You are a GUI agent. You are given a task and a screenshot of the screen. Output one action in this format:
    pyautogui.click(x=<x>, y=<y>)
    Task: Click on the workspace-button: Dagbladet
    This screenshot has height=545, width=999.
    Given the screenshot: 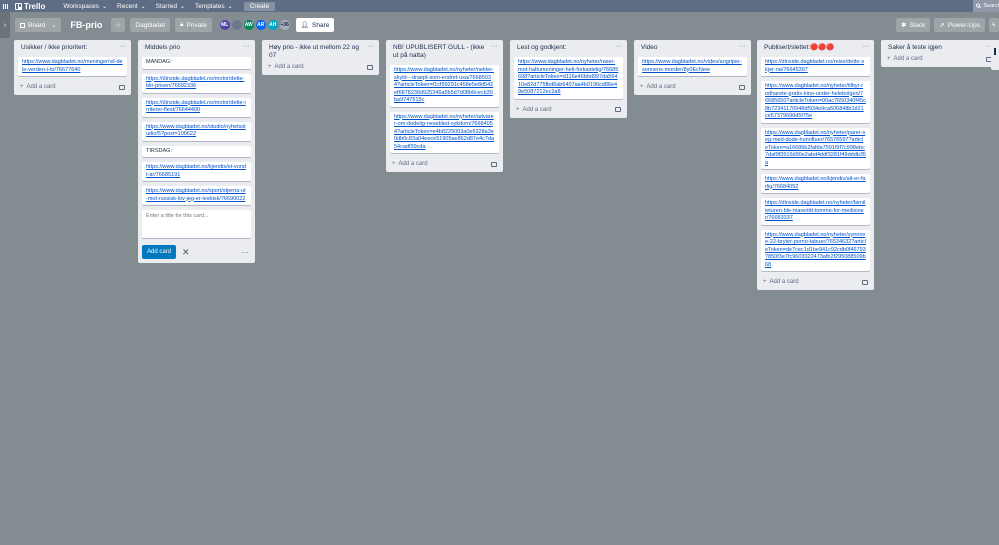 What is the action you would take?
    pyautogui.click(x=150, y=25)
    